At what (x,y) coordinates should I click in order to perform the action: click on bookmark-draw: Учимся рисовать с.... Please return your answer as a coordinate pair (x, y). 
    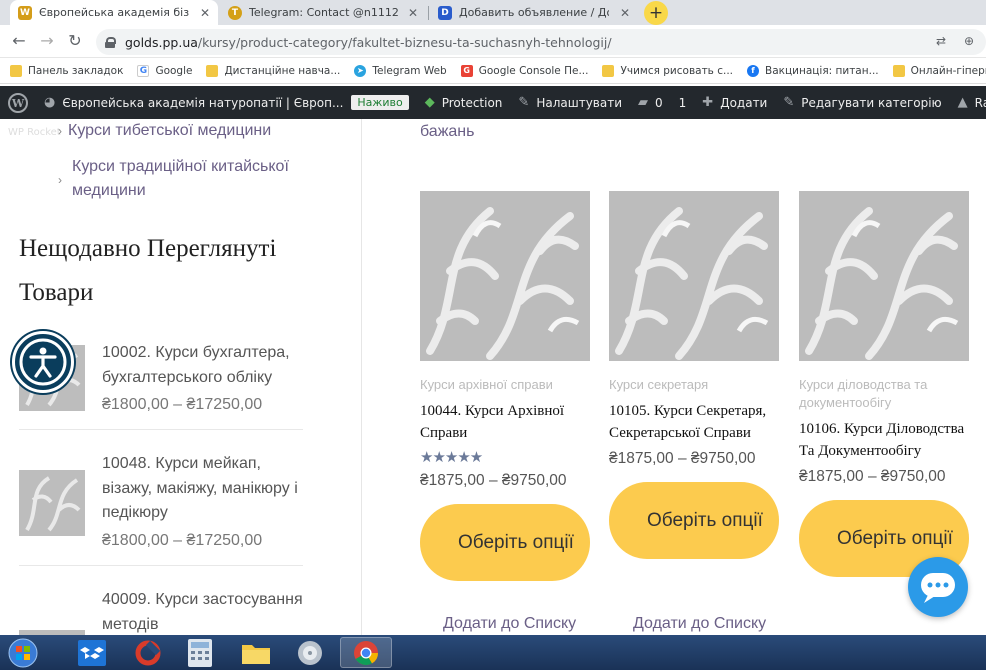
    Looking at the image, I should click on (667, 70).